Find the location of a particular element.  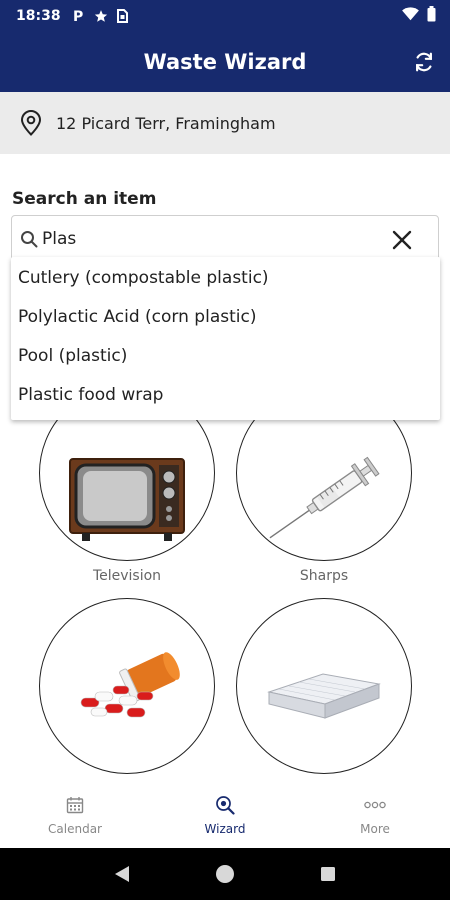

nav-label-more: More is located at coordinates (375, 829).